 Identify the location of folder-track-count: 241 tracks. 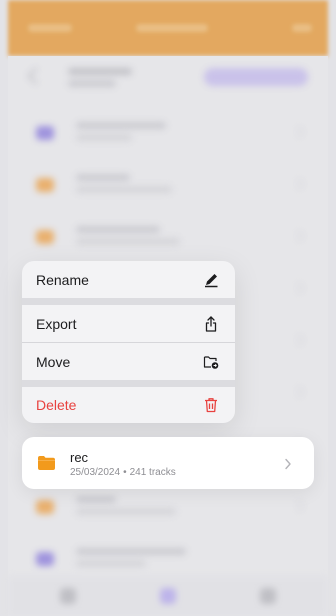
(152, 472).